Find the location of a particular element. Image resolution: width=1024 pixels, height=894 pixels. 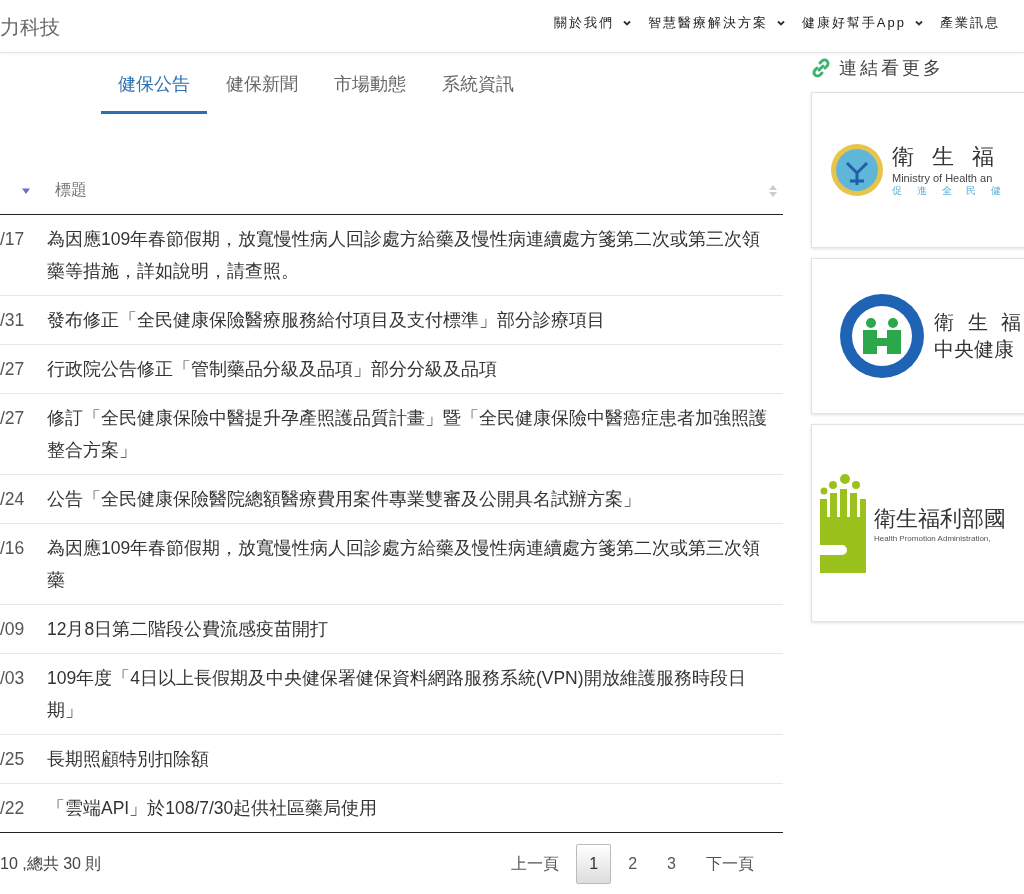

partner-logo-card: 衛生福利部國 Health Promotion Administration, is located at coordinates (917, 523).